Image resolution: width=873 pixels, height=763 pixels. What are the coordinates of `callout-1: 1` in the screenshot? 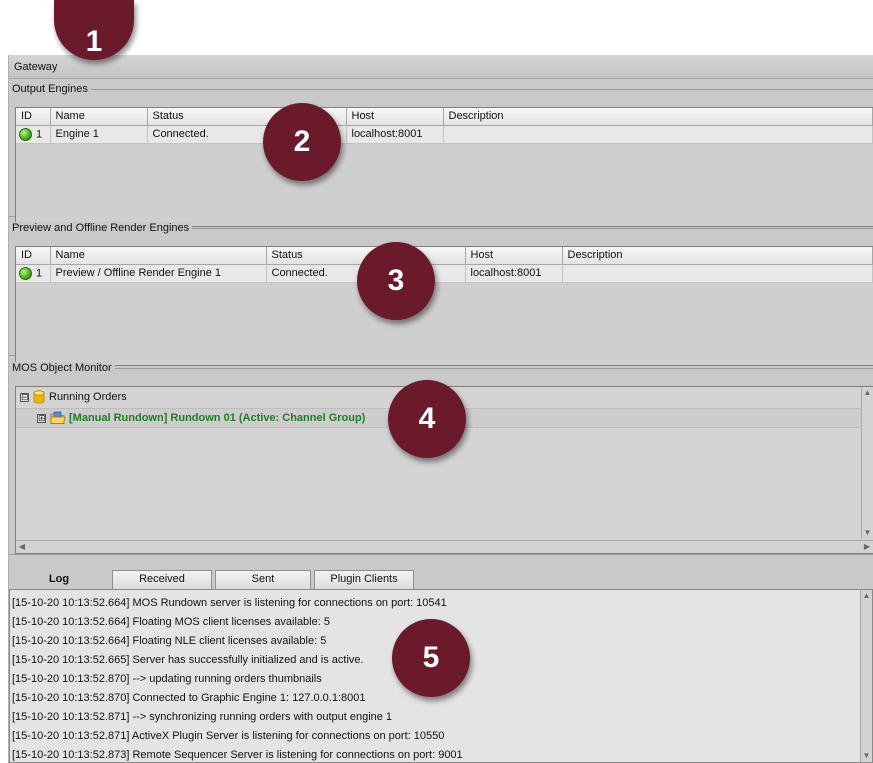 It's located at (94, 30).